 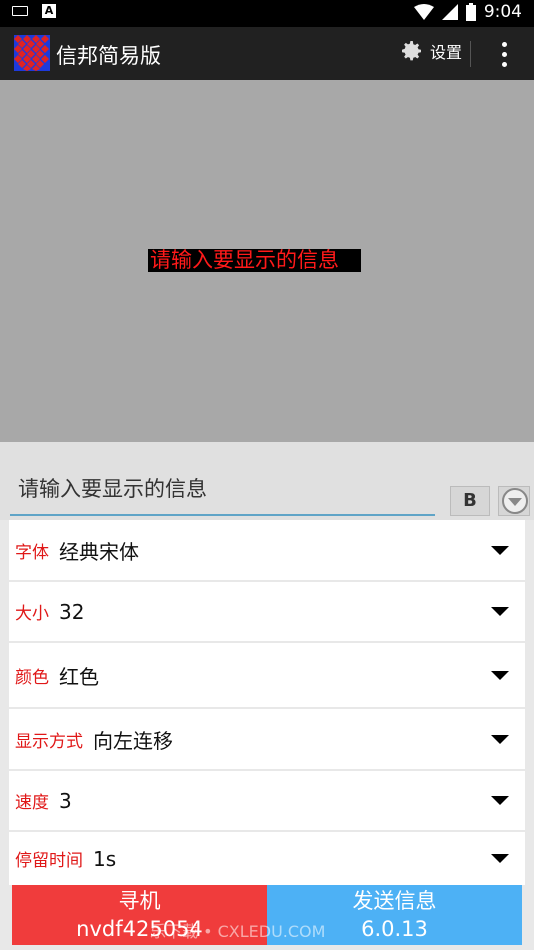 What do you see at coordinates (108, 56) in the screenshot?
I see `app-title: 信邦简易版` at bounding box center [108, 56].